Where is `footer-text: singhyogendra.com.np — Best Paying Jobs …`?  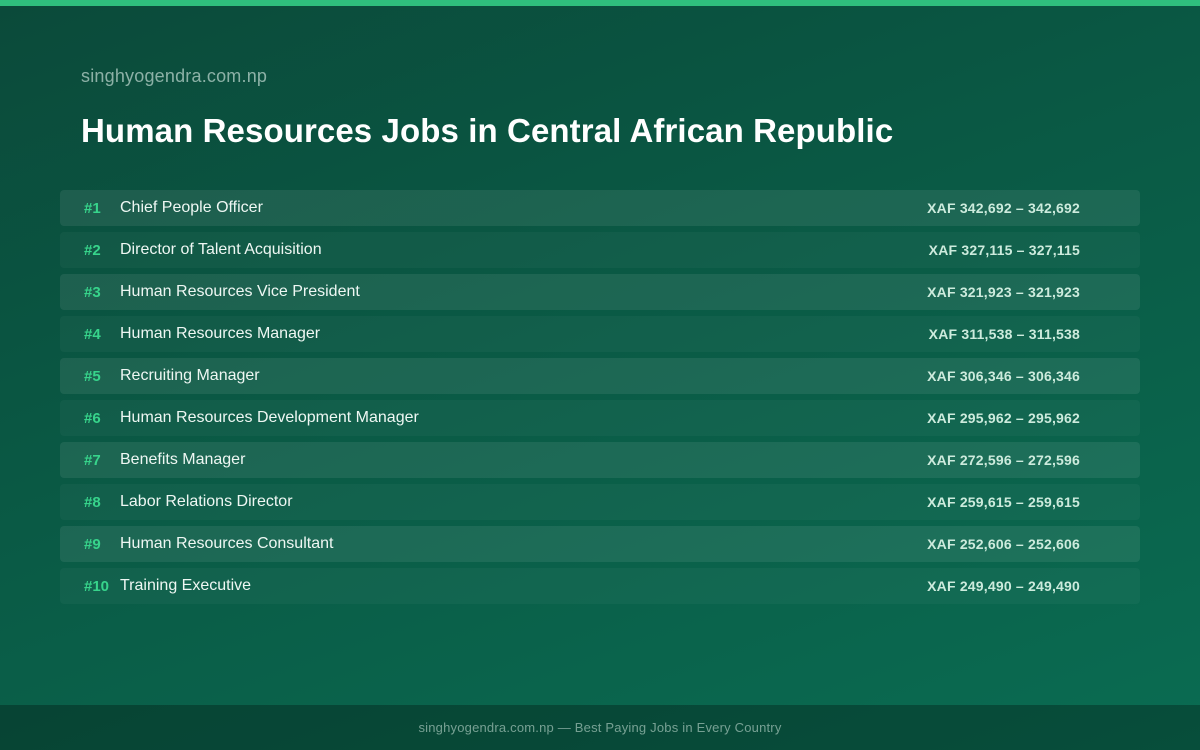
footer-text: singhyogendra.com.np — Best Paying Jobs … is located at coordinates (600, 727).